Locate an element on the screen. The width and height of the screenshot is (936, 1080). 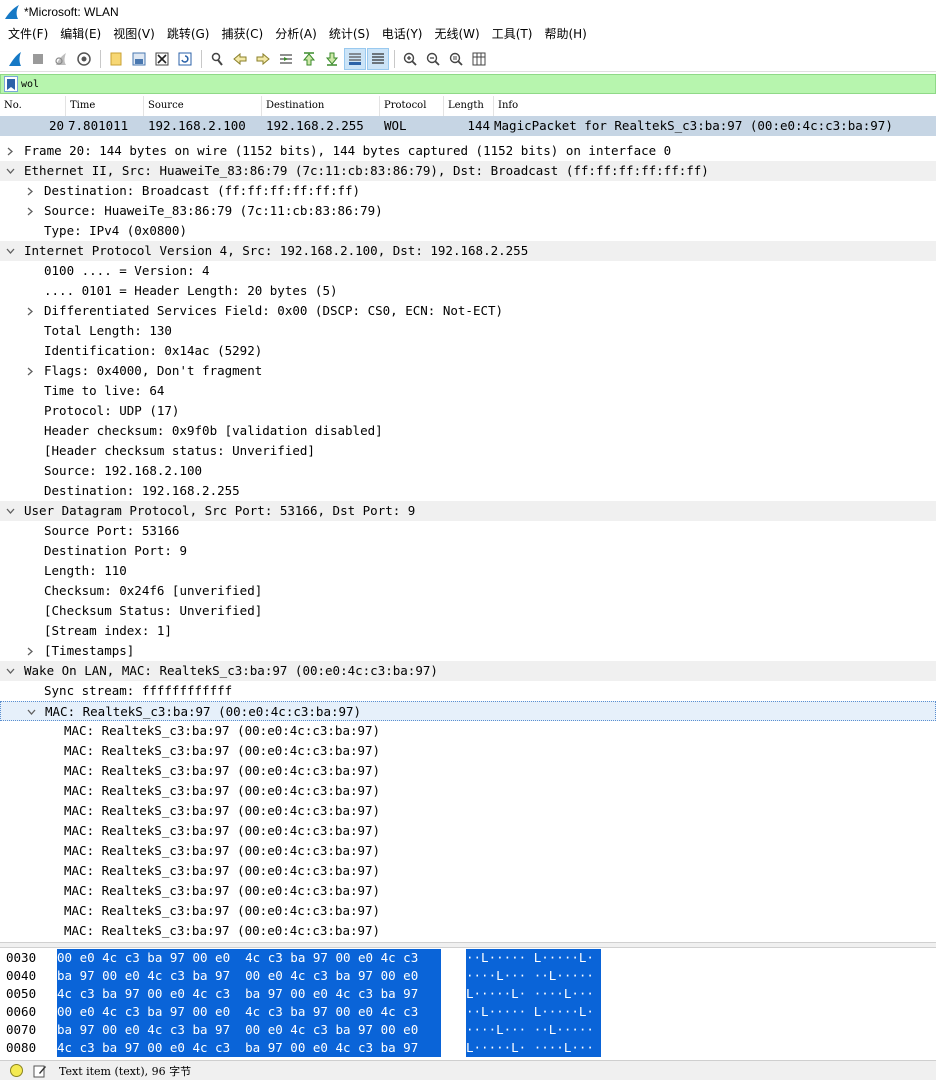
zoom-out-icon is located at coordinates (433, 59).